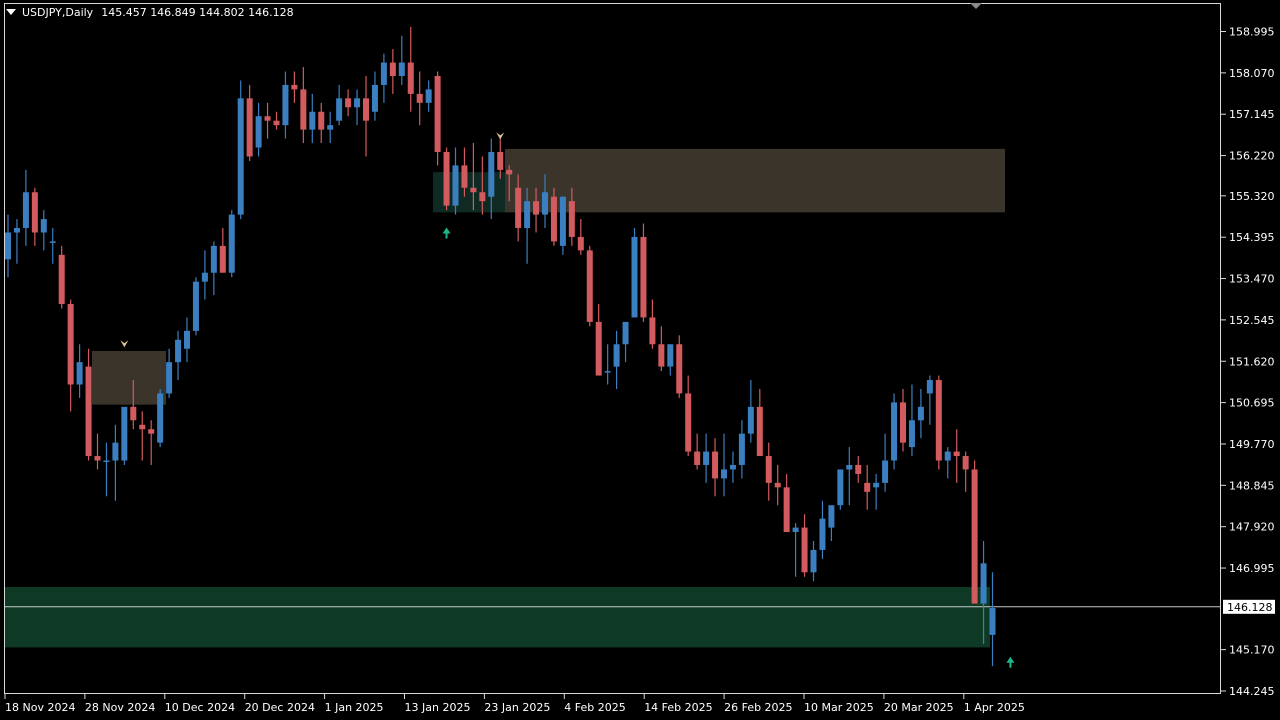 The image size is (1280, 720). What do you see at coordinates (1252, 444) in the screenshot?
I see `price-label: 149.770` at bounding box center [1252, 444].